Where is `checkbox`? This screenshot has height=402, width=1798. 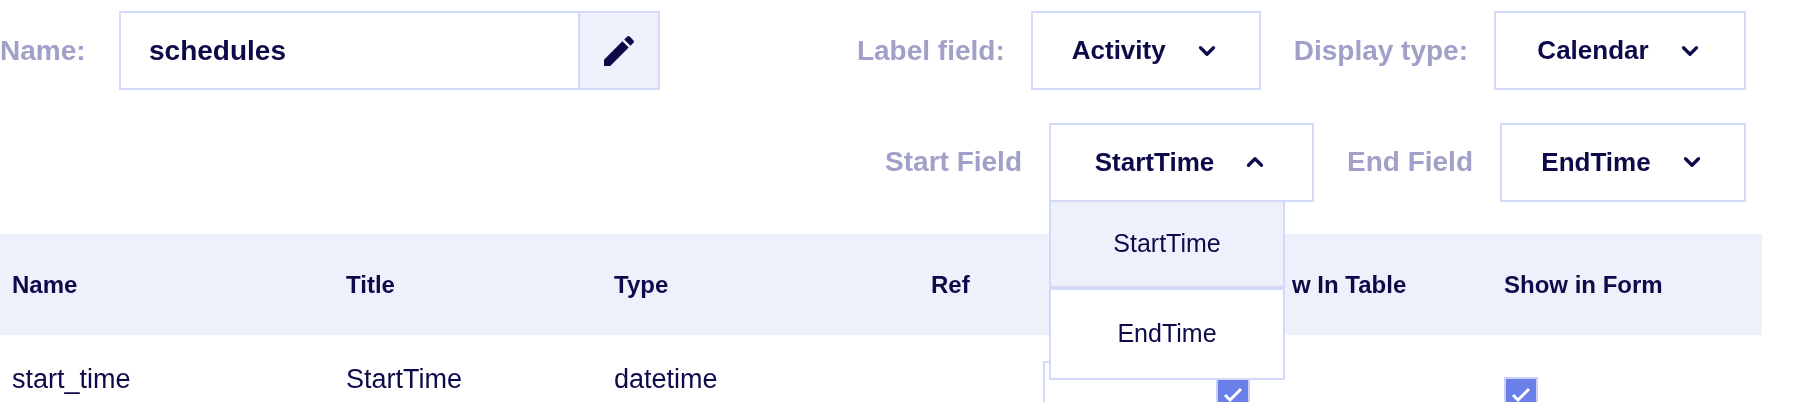
checkbox is located at coordinates (1521, 389).